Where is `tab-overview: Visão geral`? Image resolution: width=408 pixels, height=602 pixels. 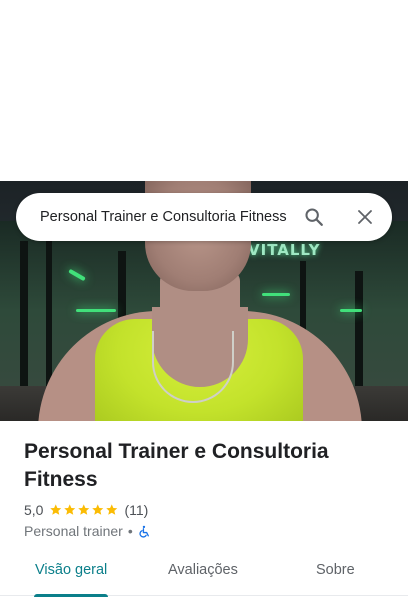 tab-overview: Visão geral is located at coordinates (71, 574).